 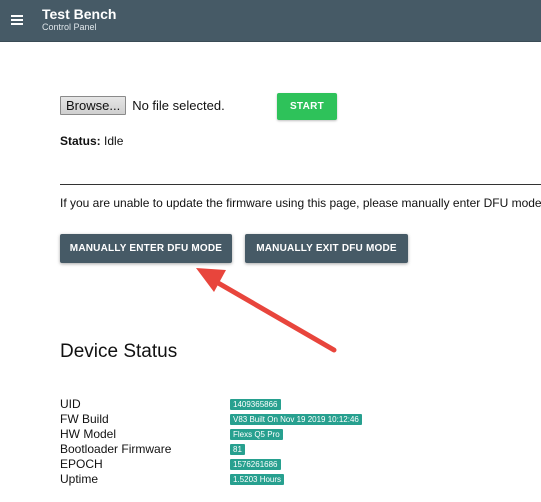 What do you see at coordinates (178, 105) in the screenshot?
I see `selected-file-label: No file selected.` at bounding box center [178, 105].